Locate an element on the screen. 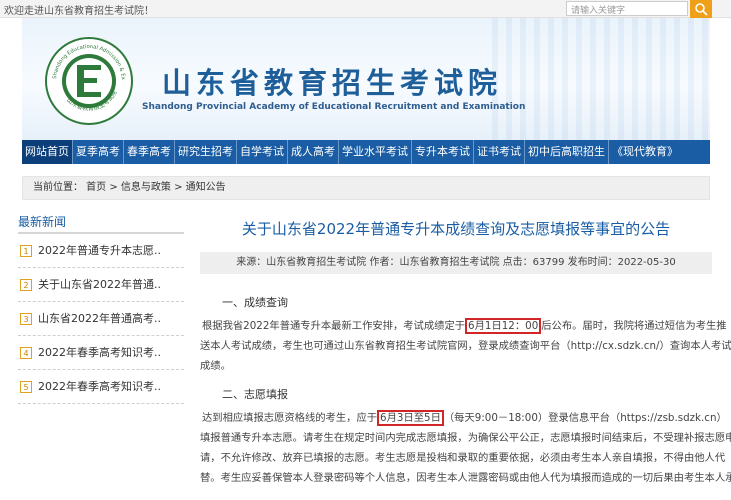 This screenshot has width=731, height=500. paragraph-line: 成绩。 is located at coordinates (215, 366).